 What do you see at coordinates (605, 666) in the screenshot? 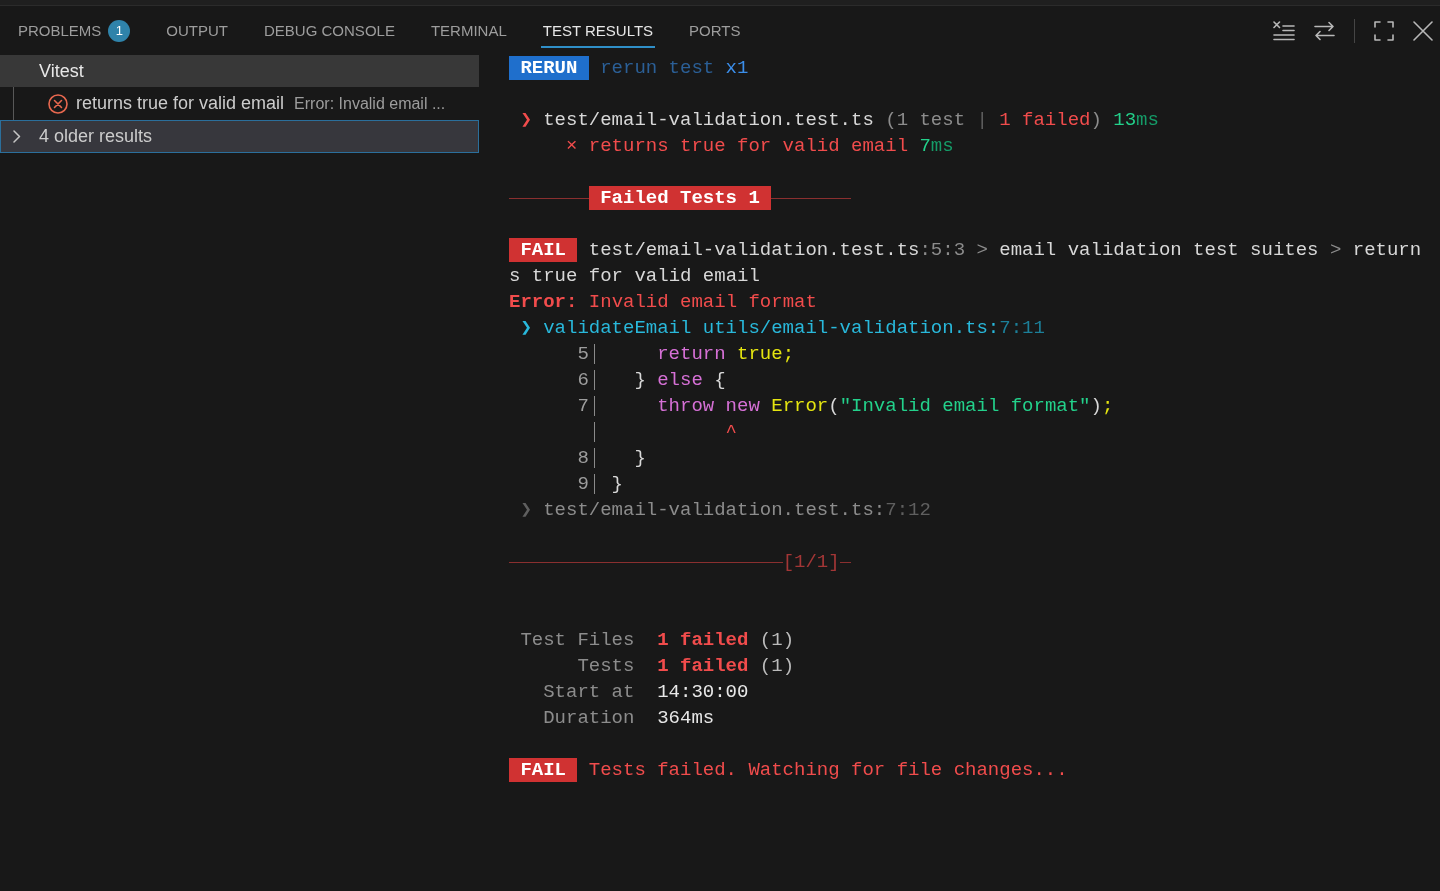
I see `summary-label: Tests` at bounding box center [605, 666].